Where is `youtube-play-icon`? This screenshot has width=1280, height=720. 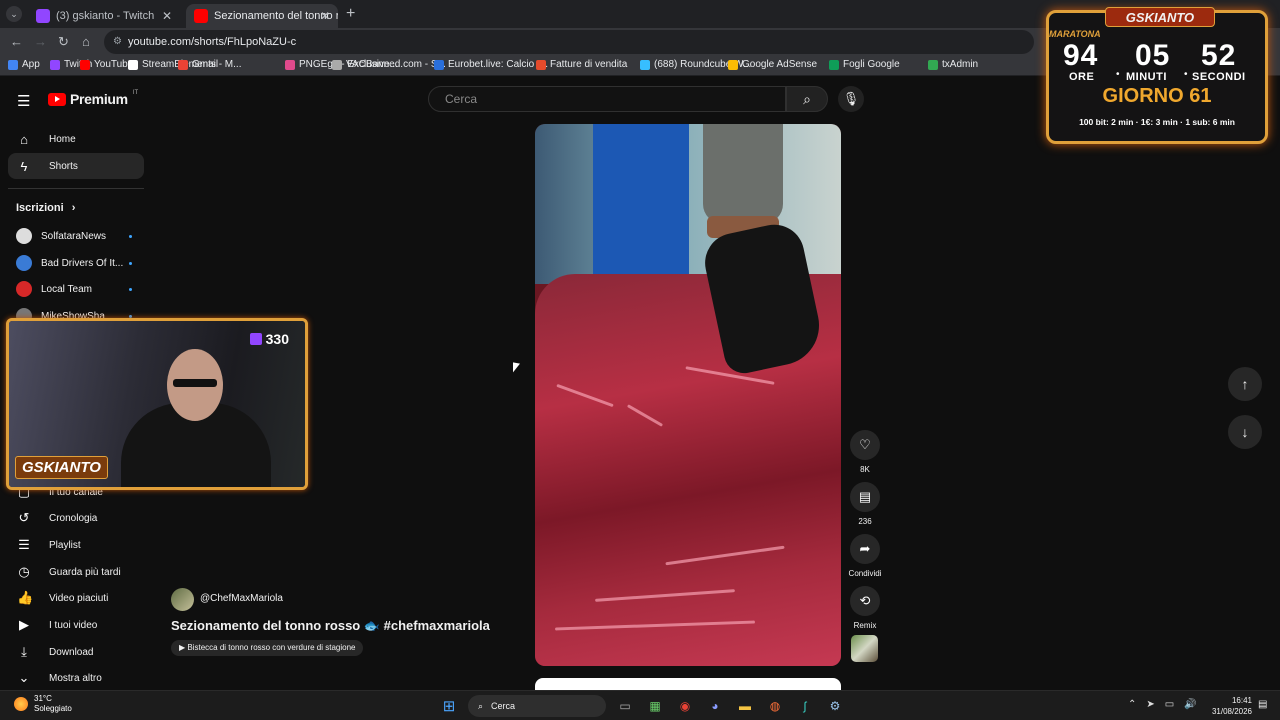 youtube-play-icon is located at coordinates (57, 99).